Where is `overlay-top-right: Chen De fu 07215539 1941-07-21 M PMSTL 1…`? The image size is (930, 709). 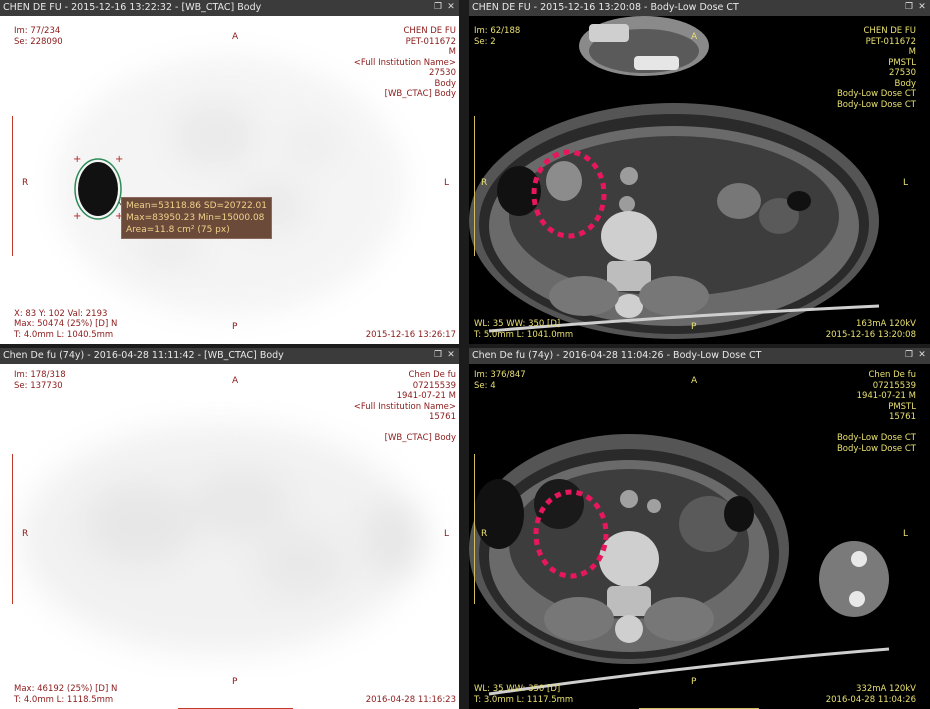
overlay-top-right: Chen De fu 07215539 1941-07-21 M PMSTL 1… is located at coordinates (876, 412).